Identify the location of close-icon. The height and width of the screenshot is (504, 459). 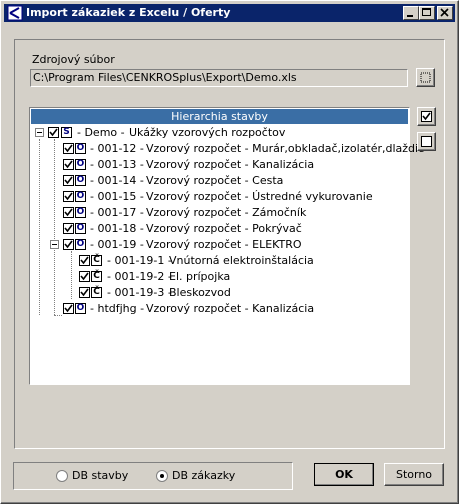
(444, 12).